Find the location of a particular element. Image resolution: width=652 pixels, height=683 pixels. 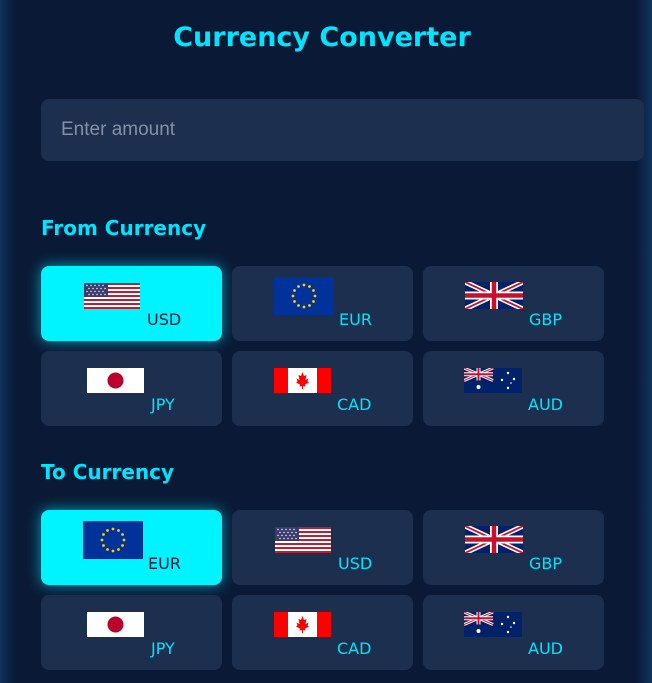

to-option-aud: AUD is located at coordinates (513, 632).